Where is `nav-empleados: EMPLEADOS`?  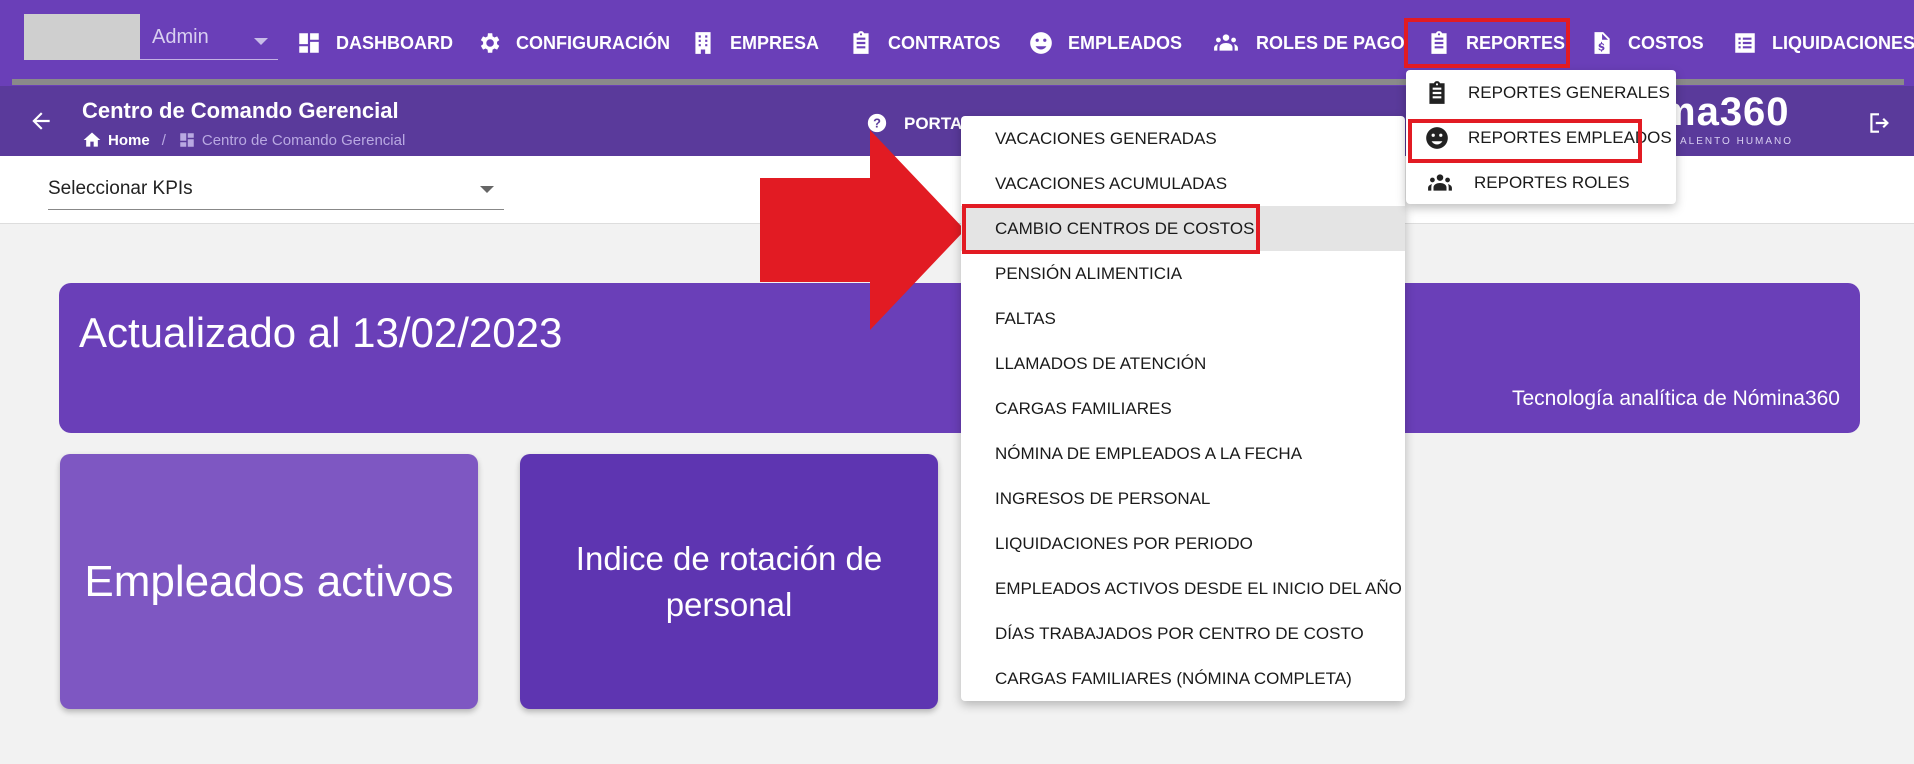 nav-empleados: EMPLEADOS is located at coordinates (1105, 43).